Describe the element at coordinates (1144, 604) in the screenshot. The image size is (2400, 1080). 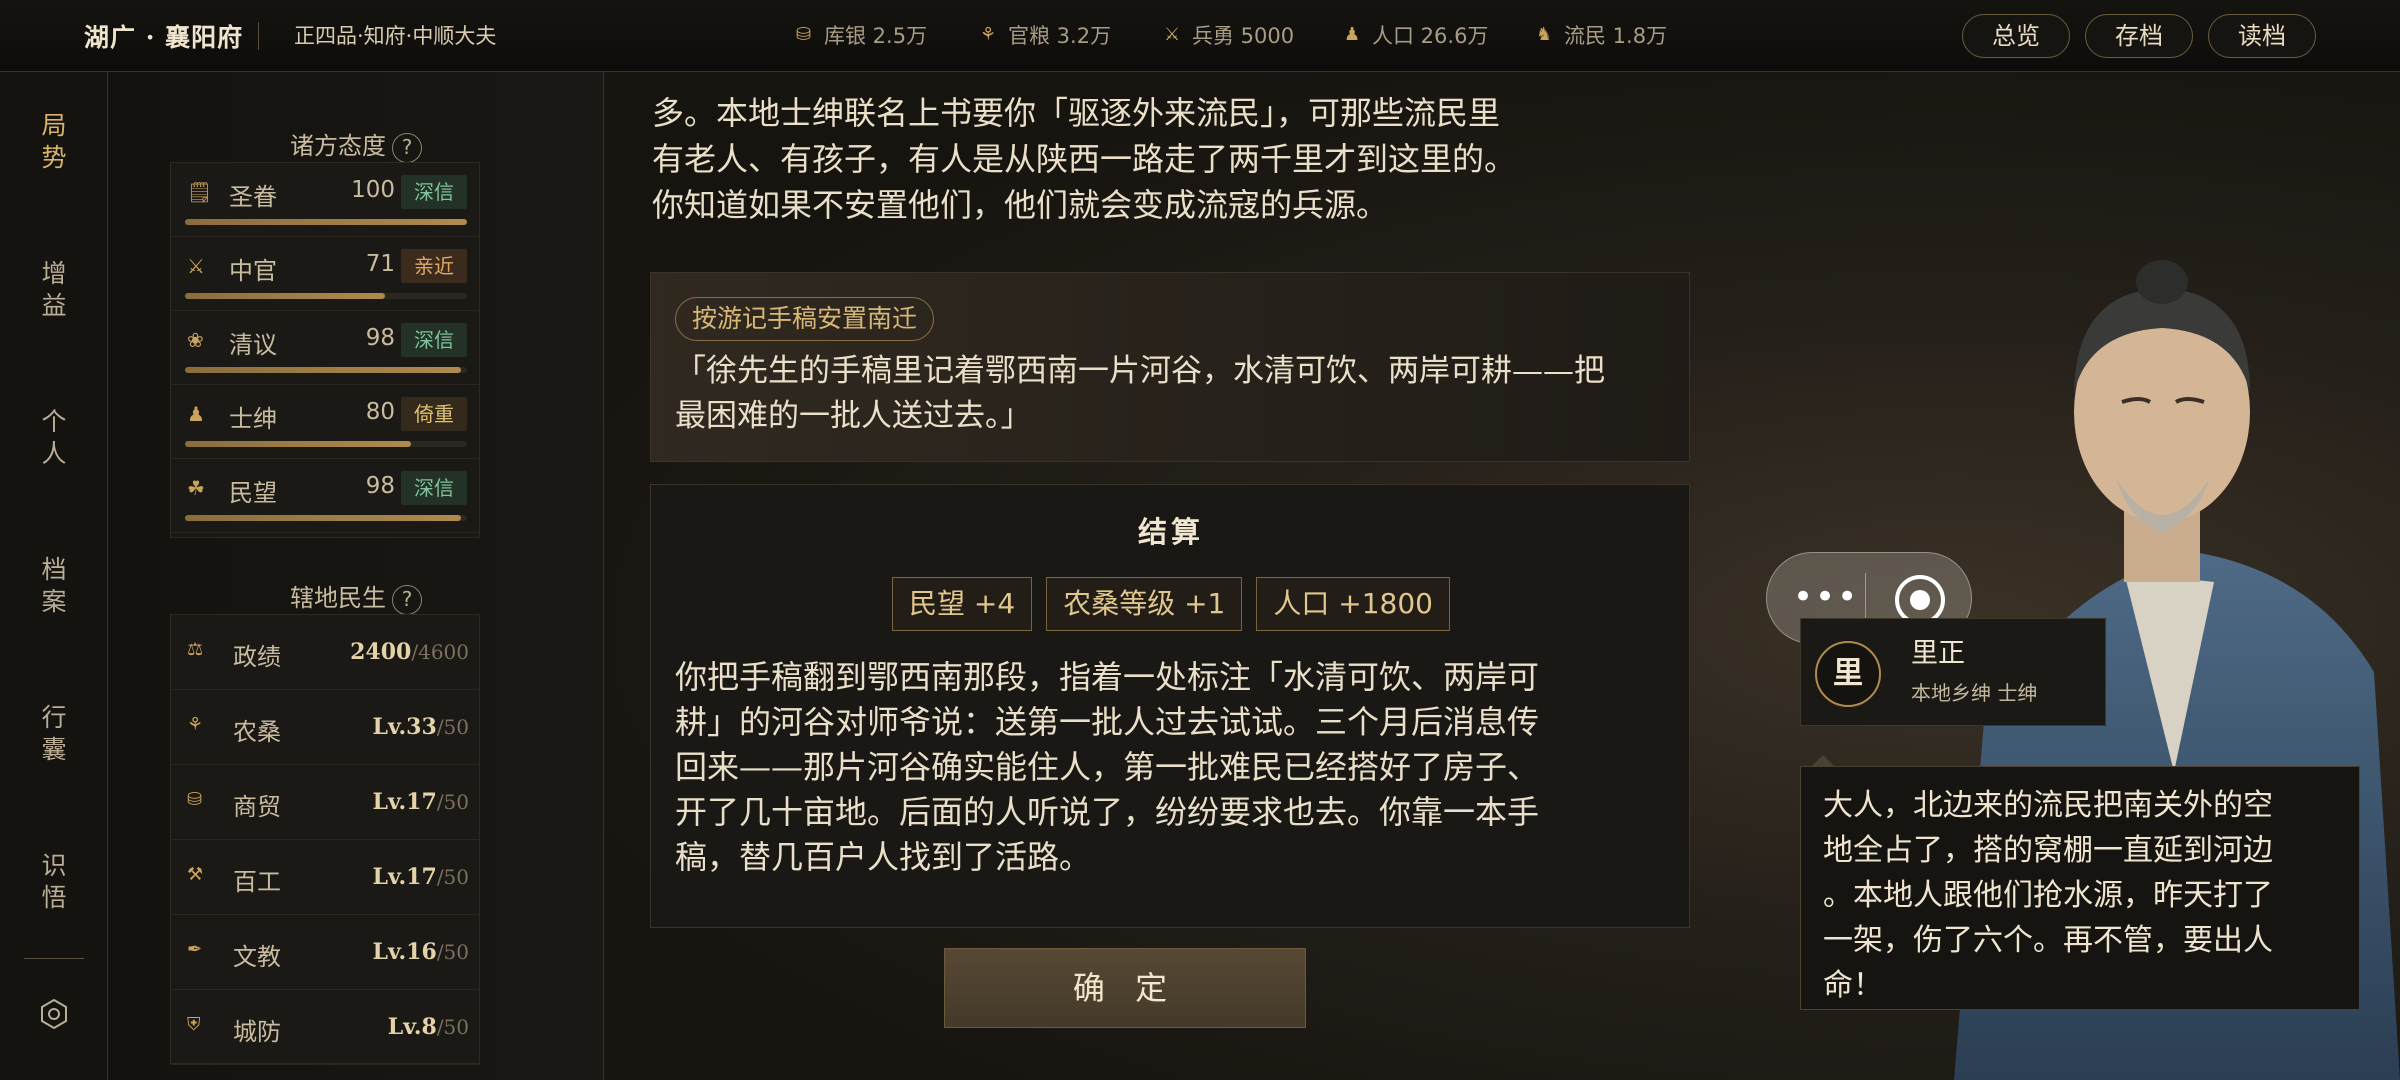
I see `effect-chip: 农桑等级 +1` at that location.